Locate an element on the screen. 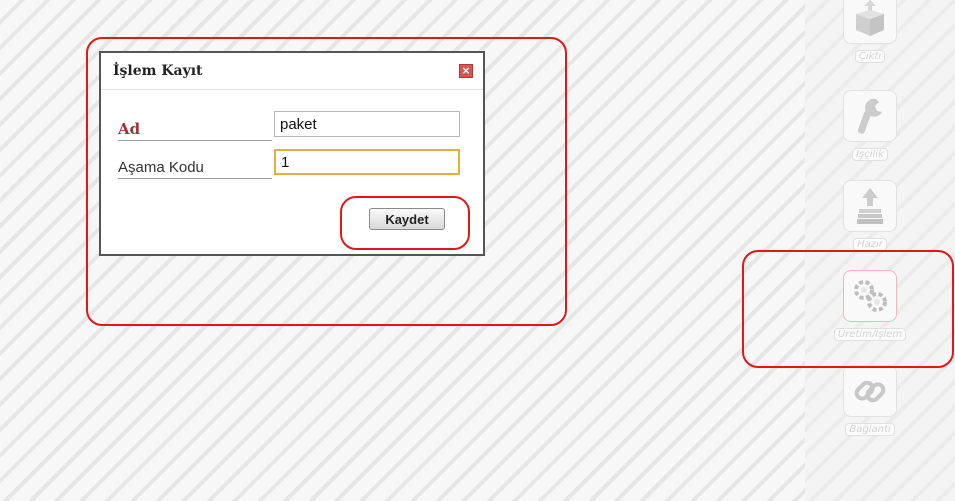  toolbar-highlight is located at coordinates (848, 309).